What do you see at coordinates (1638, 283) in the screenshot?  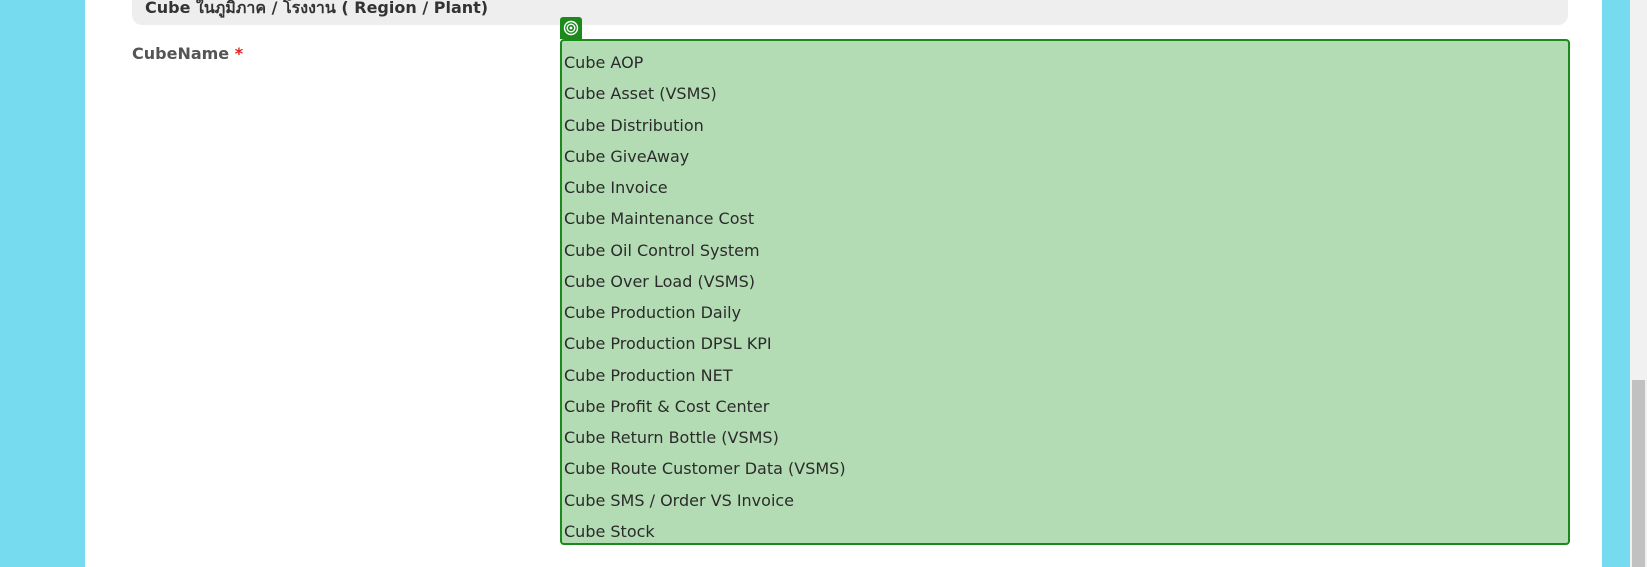 I see `page-scrollbar` at bounding box center [1638, 283].